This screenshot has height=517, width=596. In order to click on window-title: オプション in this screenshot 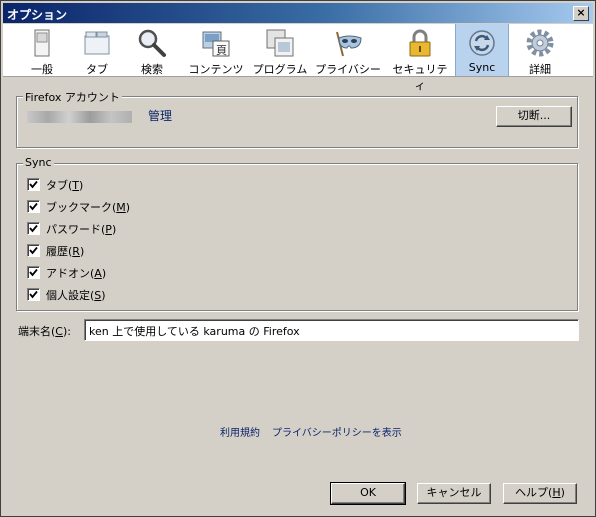, I will do `click(37, 15)`.